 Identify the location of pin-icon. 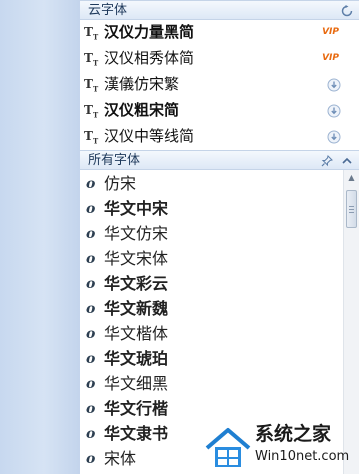
(327, 162).